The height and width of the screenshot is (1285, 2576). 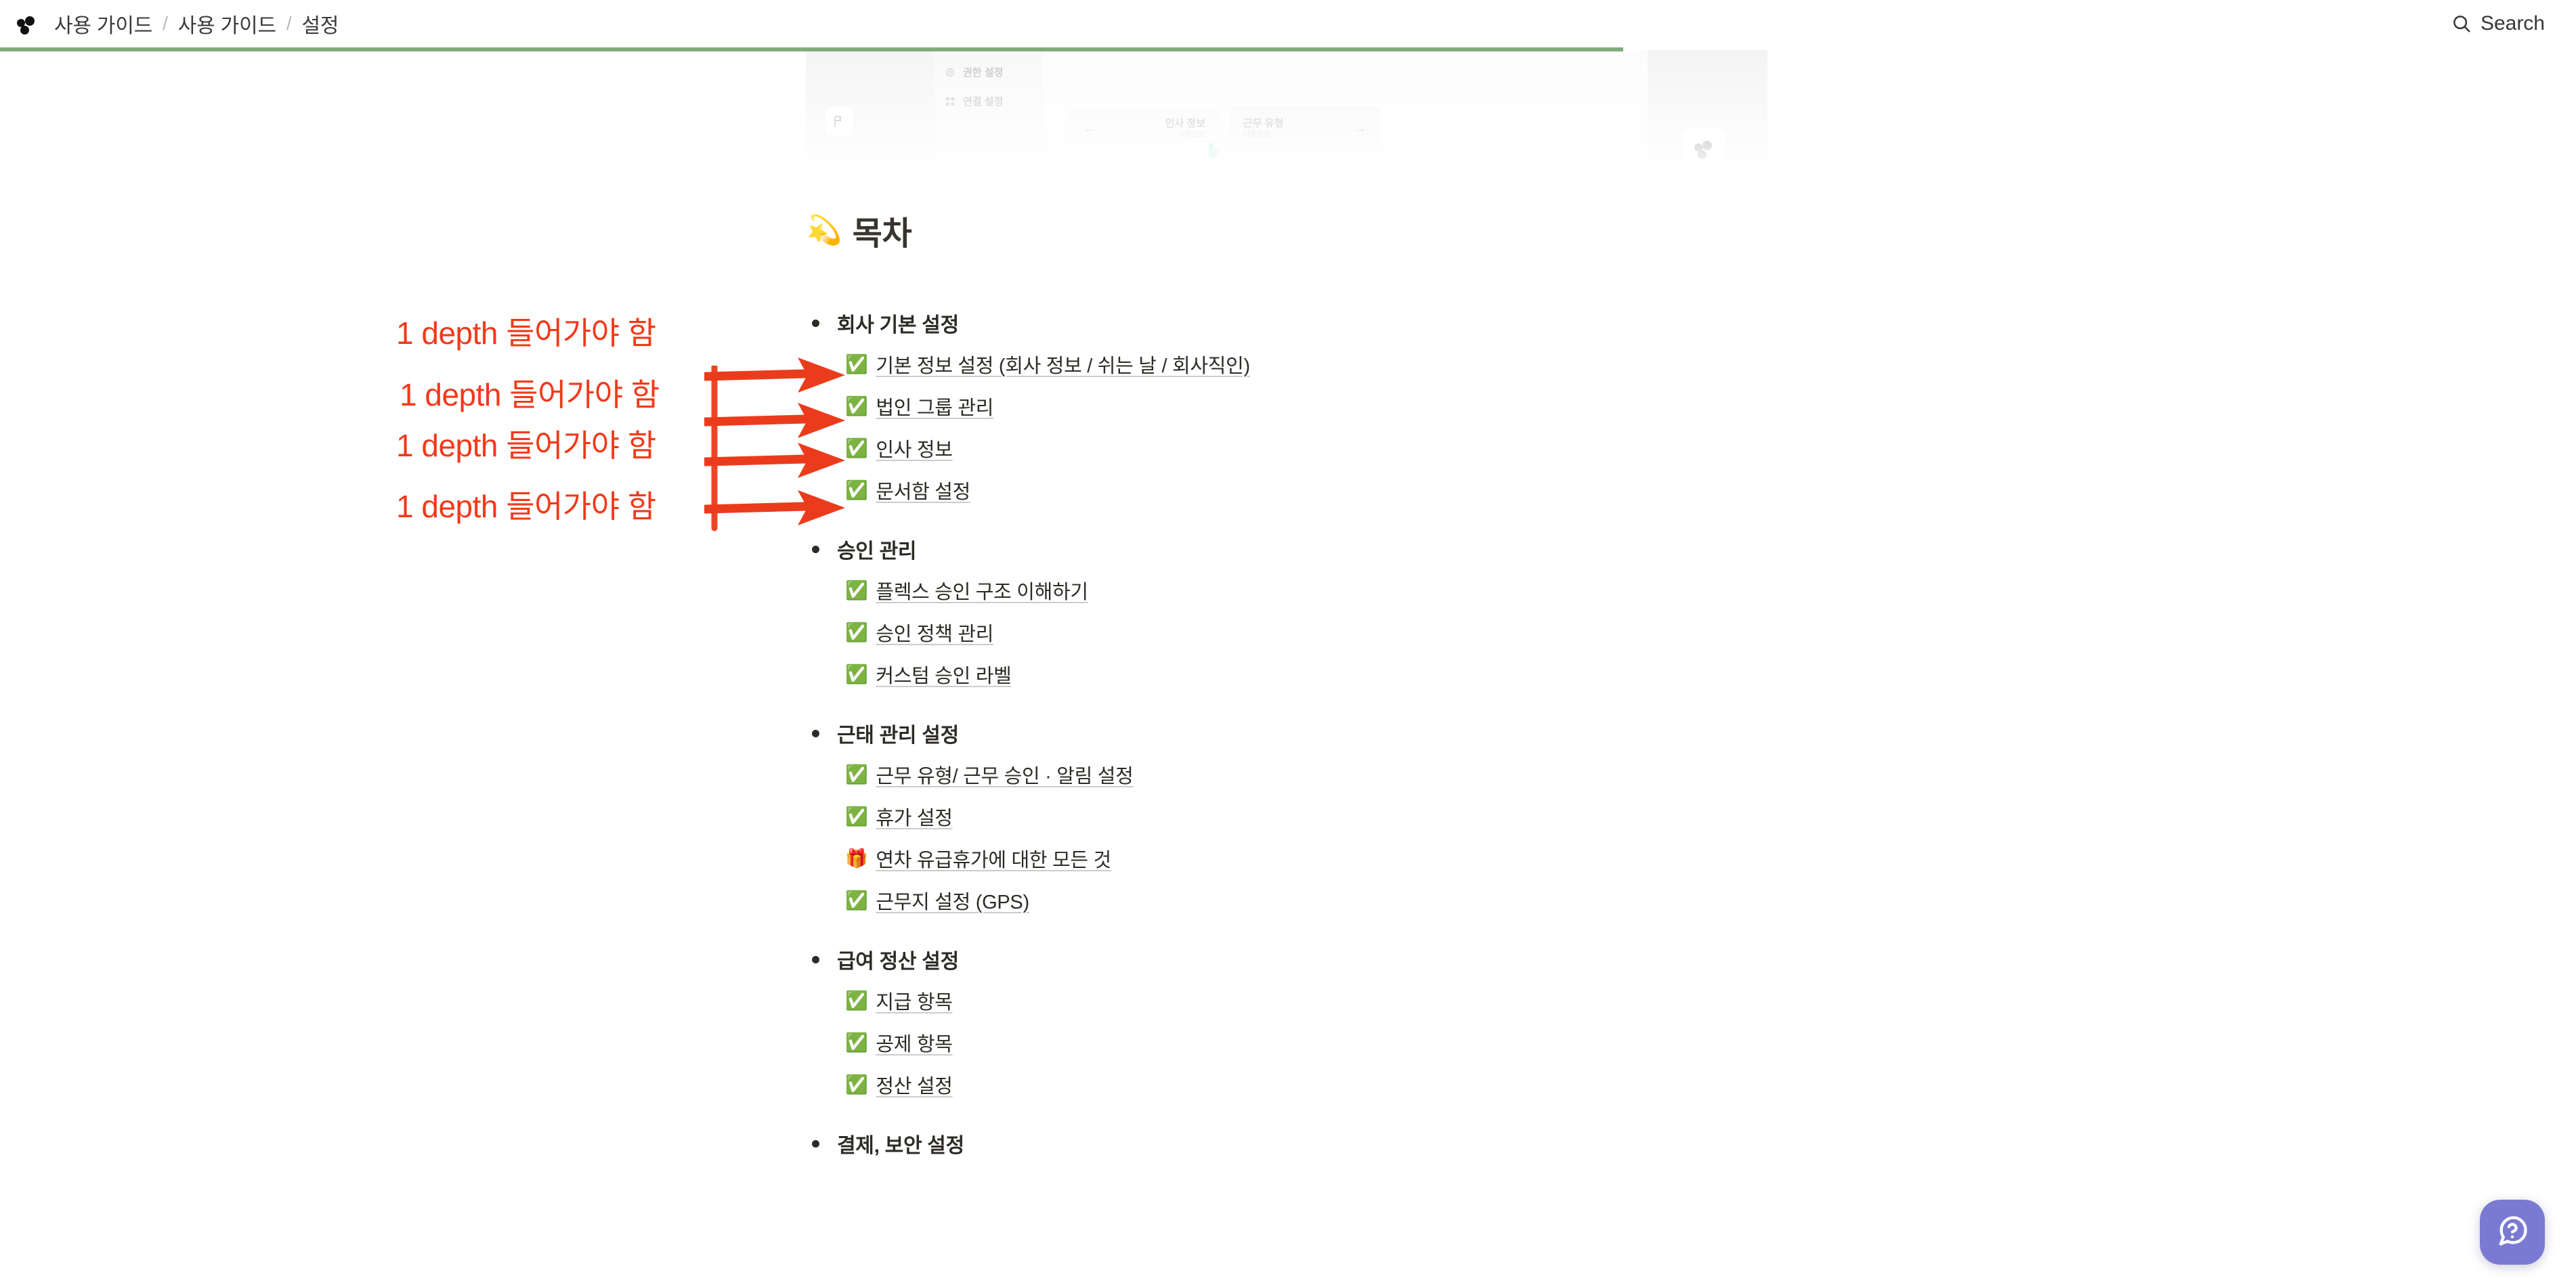 What do you see at coordinates (1401, 1042) in the screenshot?
I see `toc-item: ✅ 공제 항목` at bounding box center [1401, 1042].